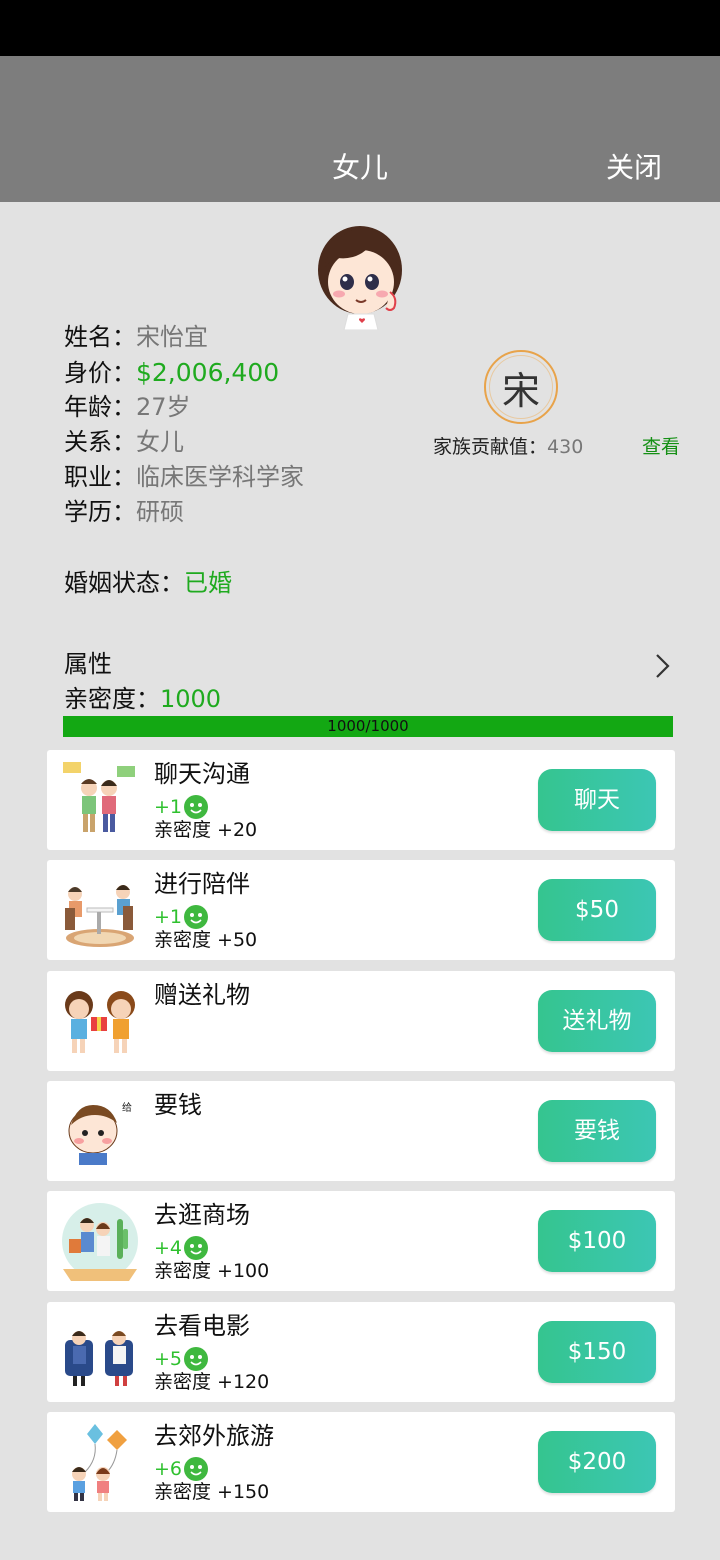 The width and height of the screenshot is (720, 1560). I want to click on chevron-right-icon, so click(663, 666).